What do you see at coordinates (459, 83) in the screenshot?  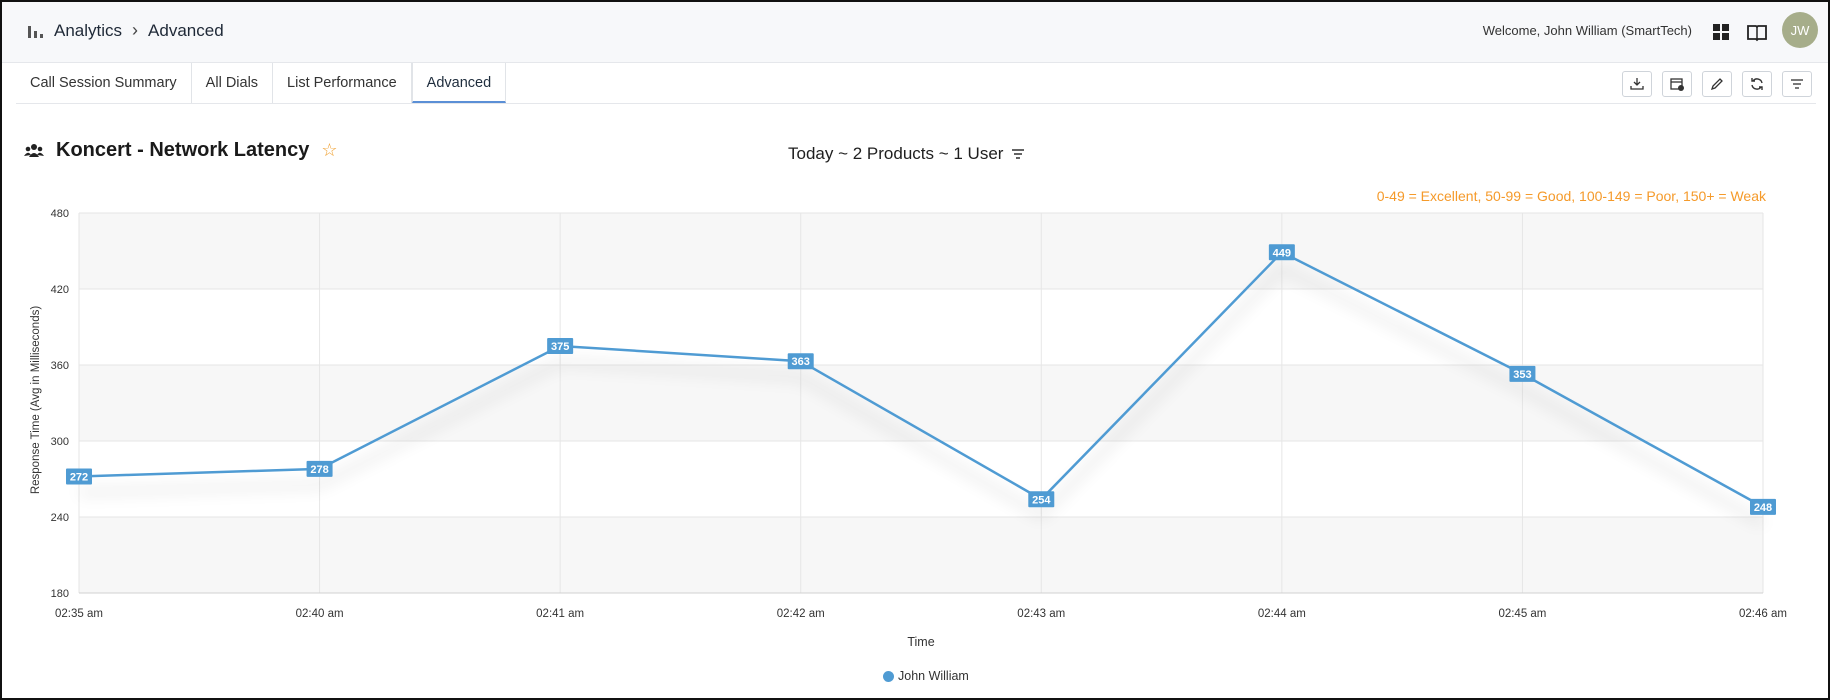 I see `tab-advanced: Advanced` at bounding box center [459, 83].